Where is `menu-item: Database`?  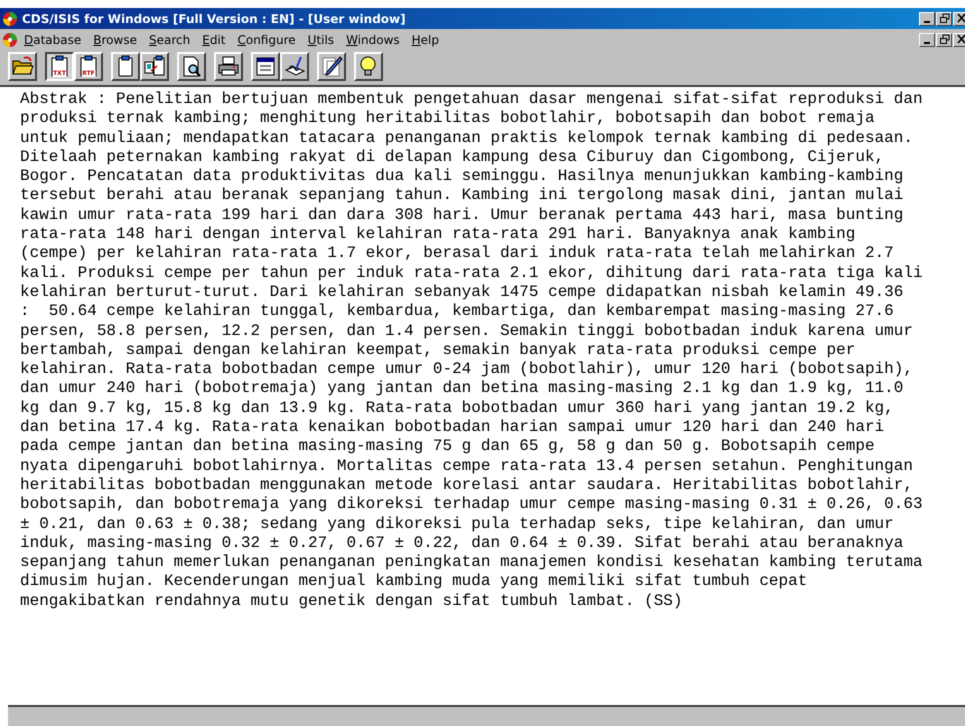
menu-item: Database is located at coordinates (53, 39).